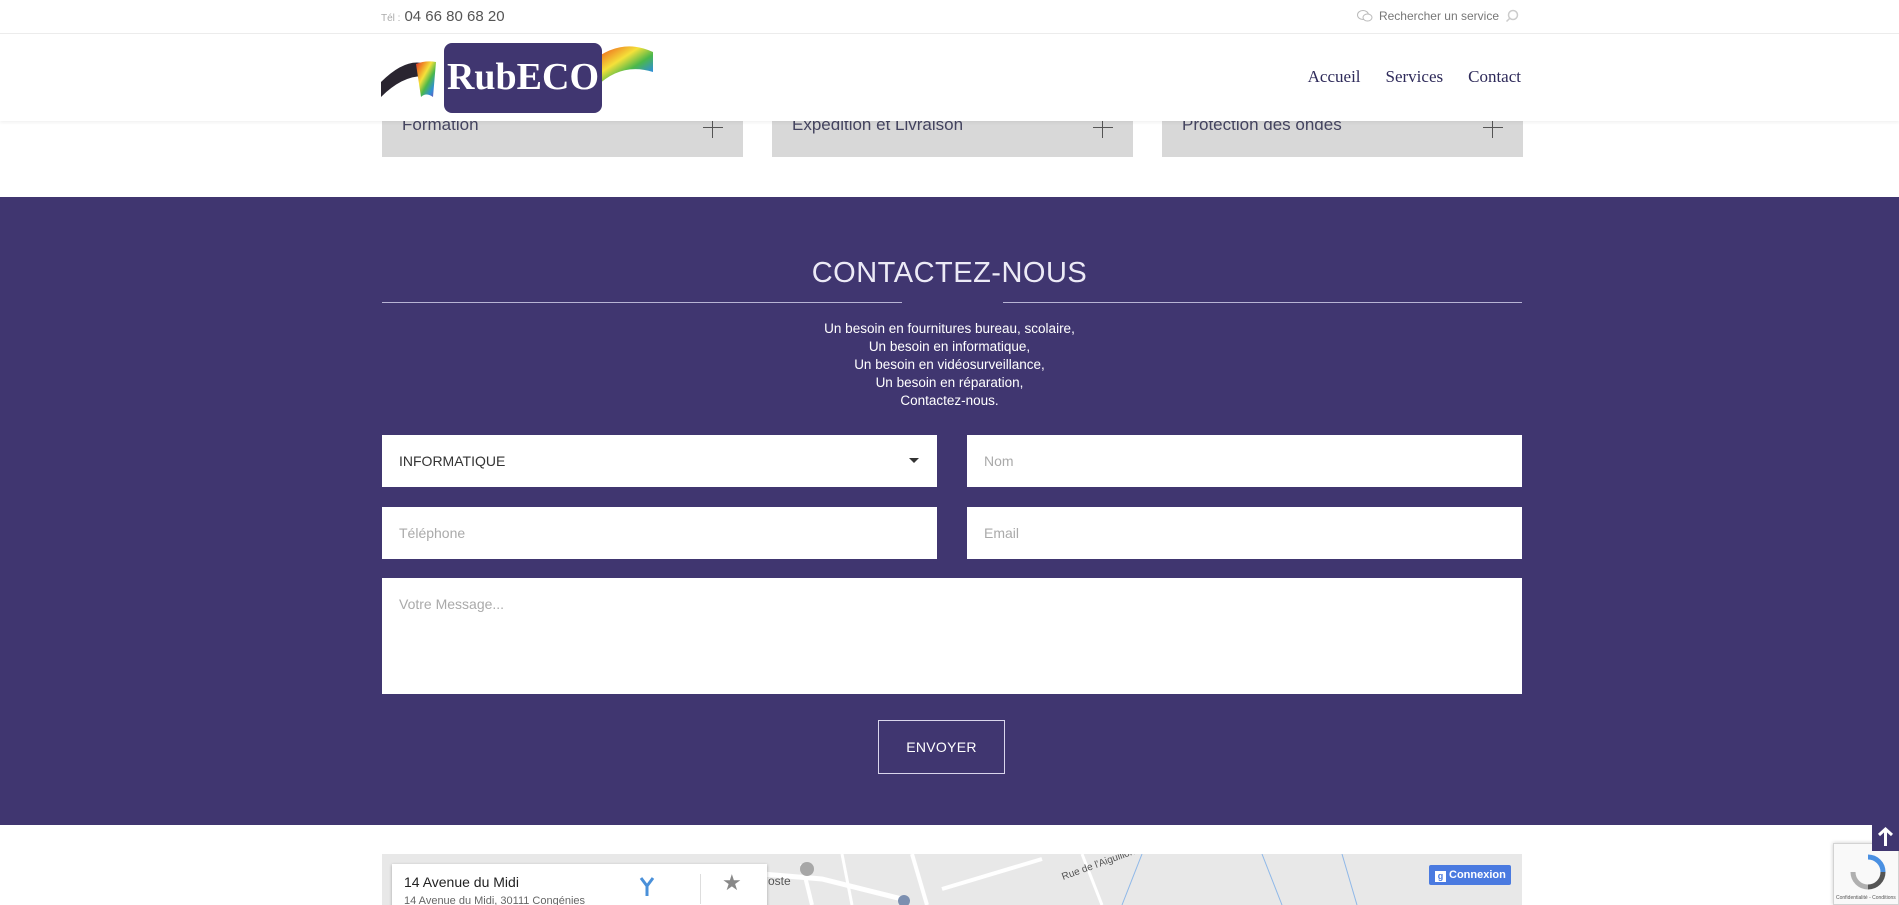  I want to click on service-select: INFORMATIQUE, so click(659, 461).